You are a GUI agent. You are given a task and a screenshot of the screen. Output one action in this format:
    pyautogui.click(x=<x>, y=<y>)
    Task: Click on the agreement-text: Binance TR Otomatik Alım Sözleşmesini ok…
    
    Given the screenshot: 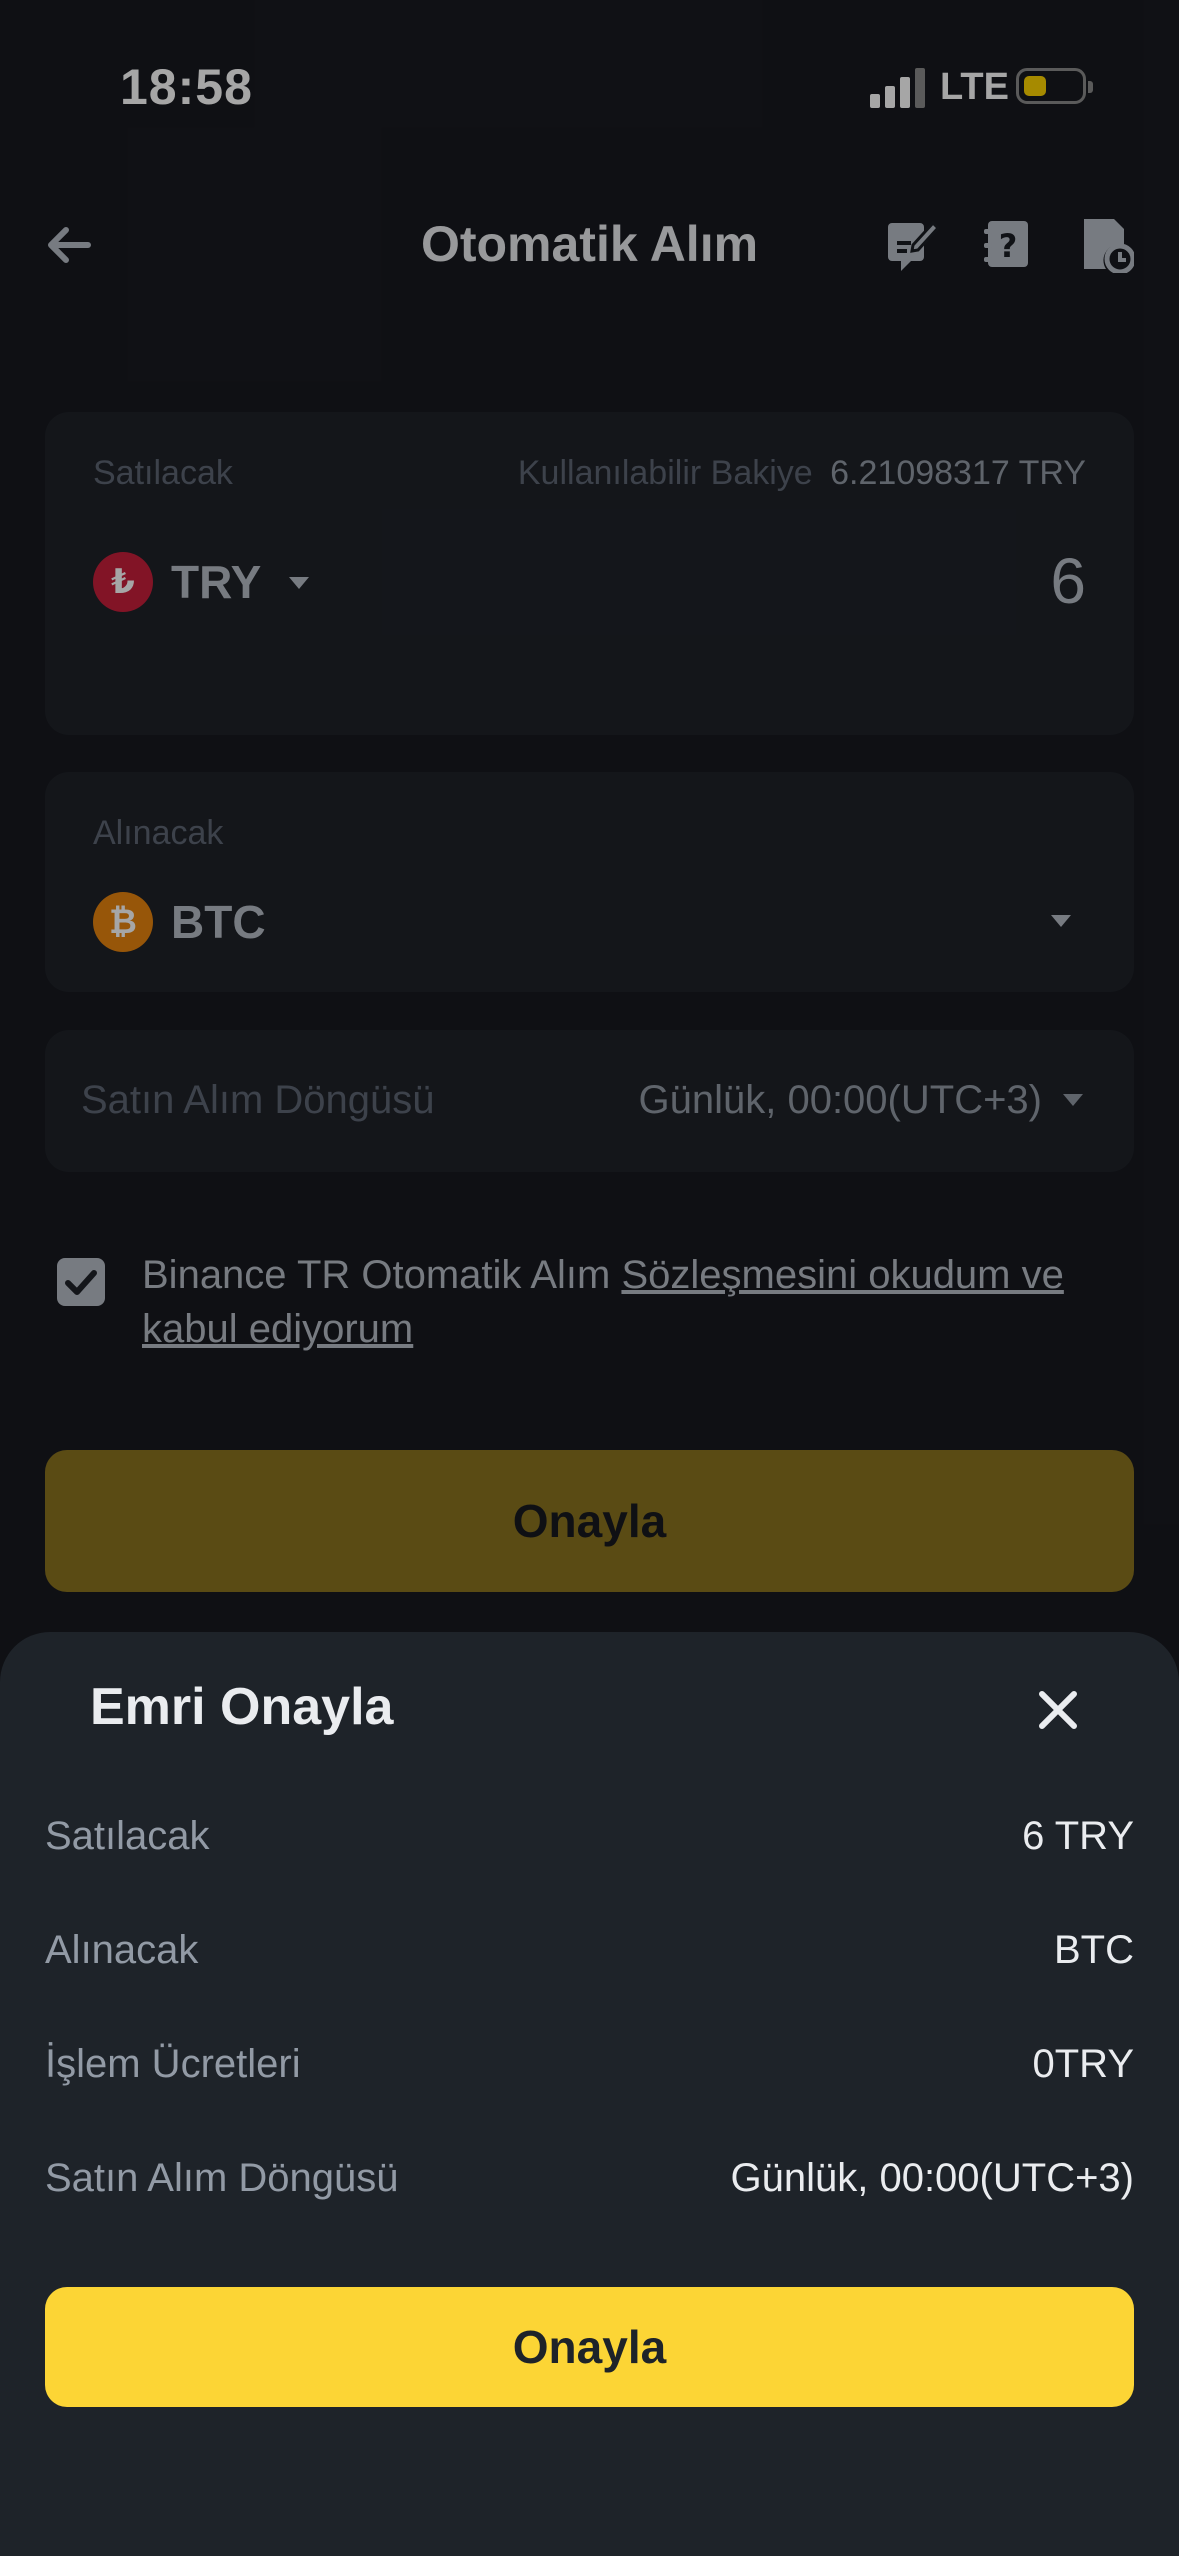 What is the action you would take?
    pyautogui.click(x=637, y=1302)
    